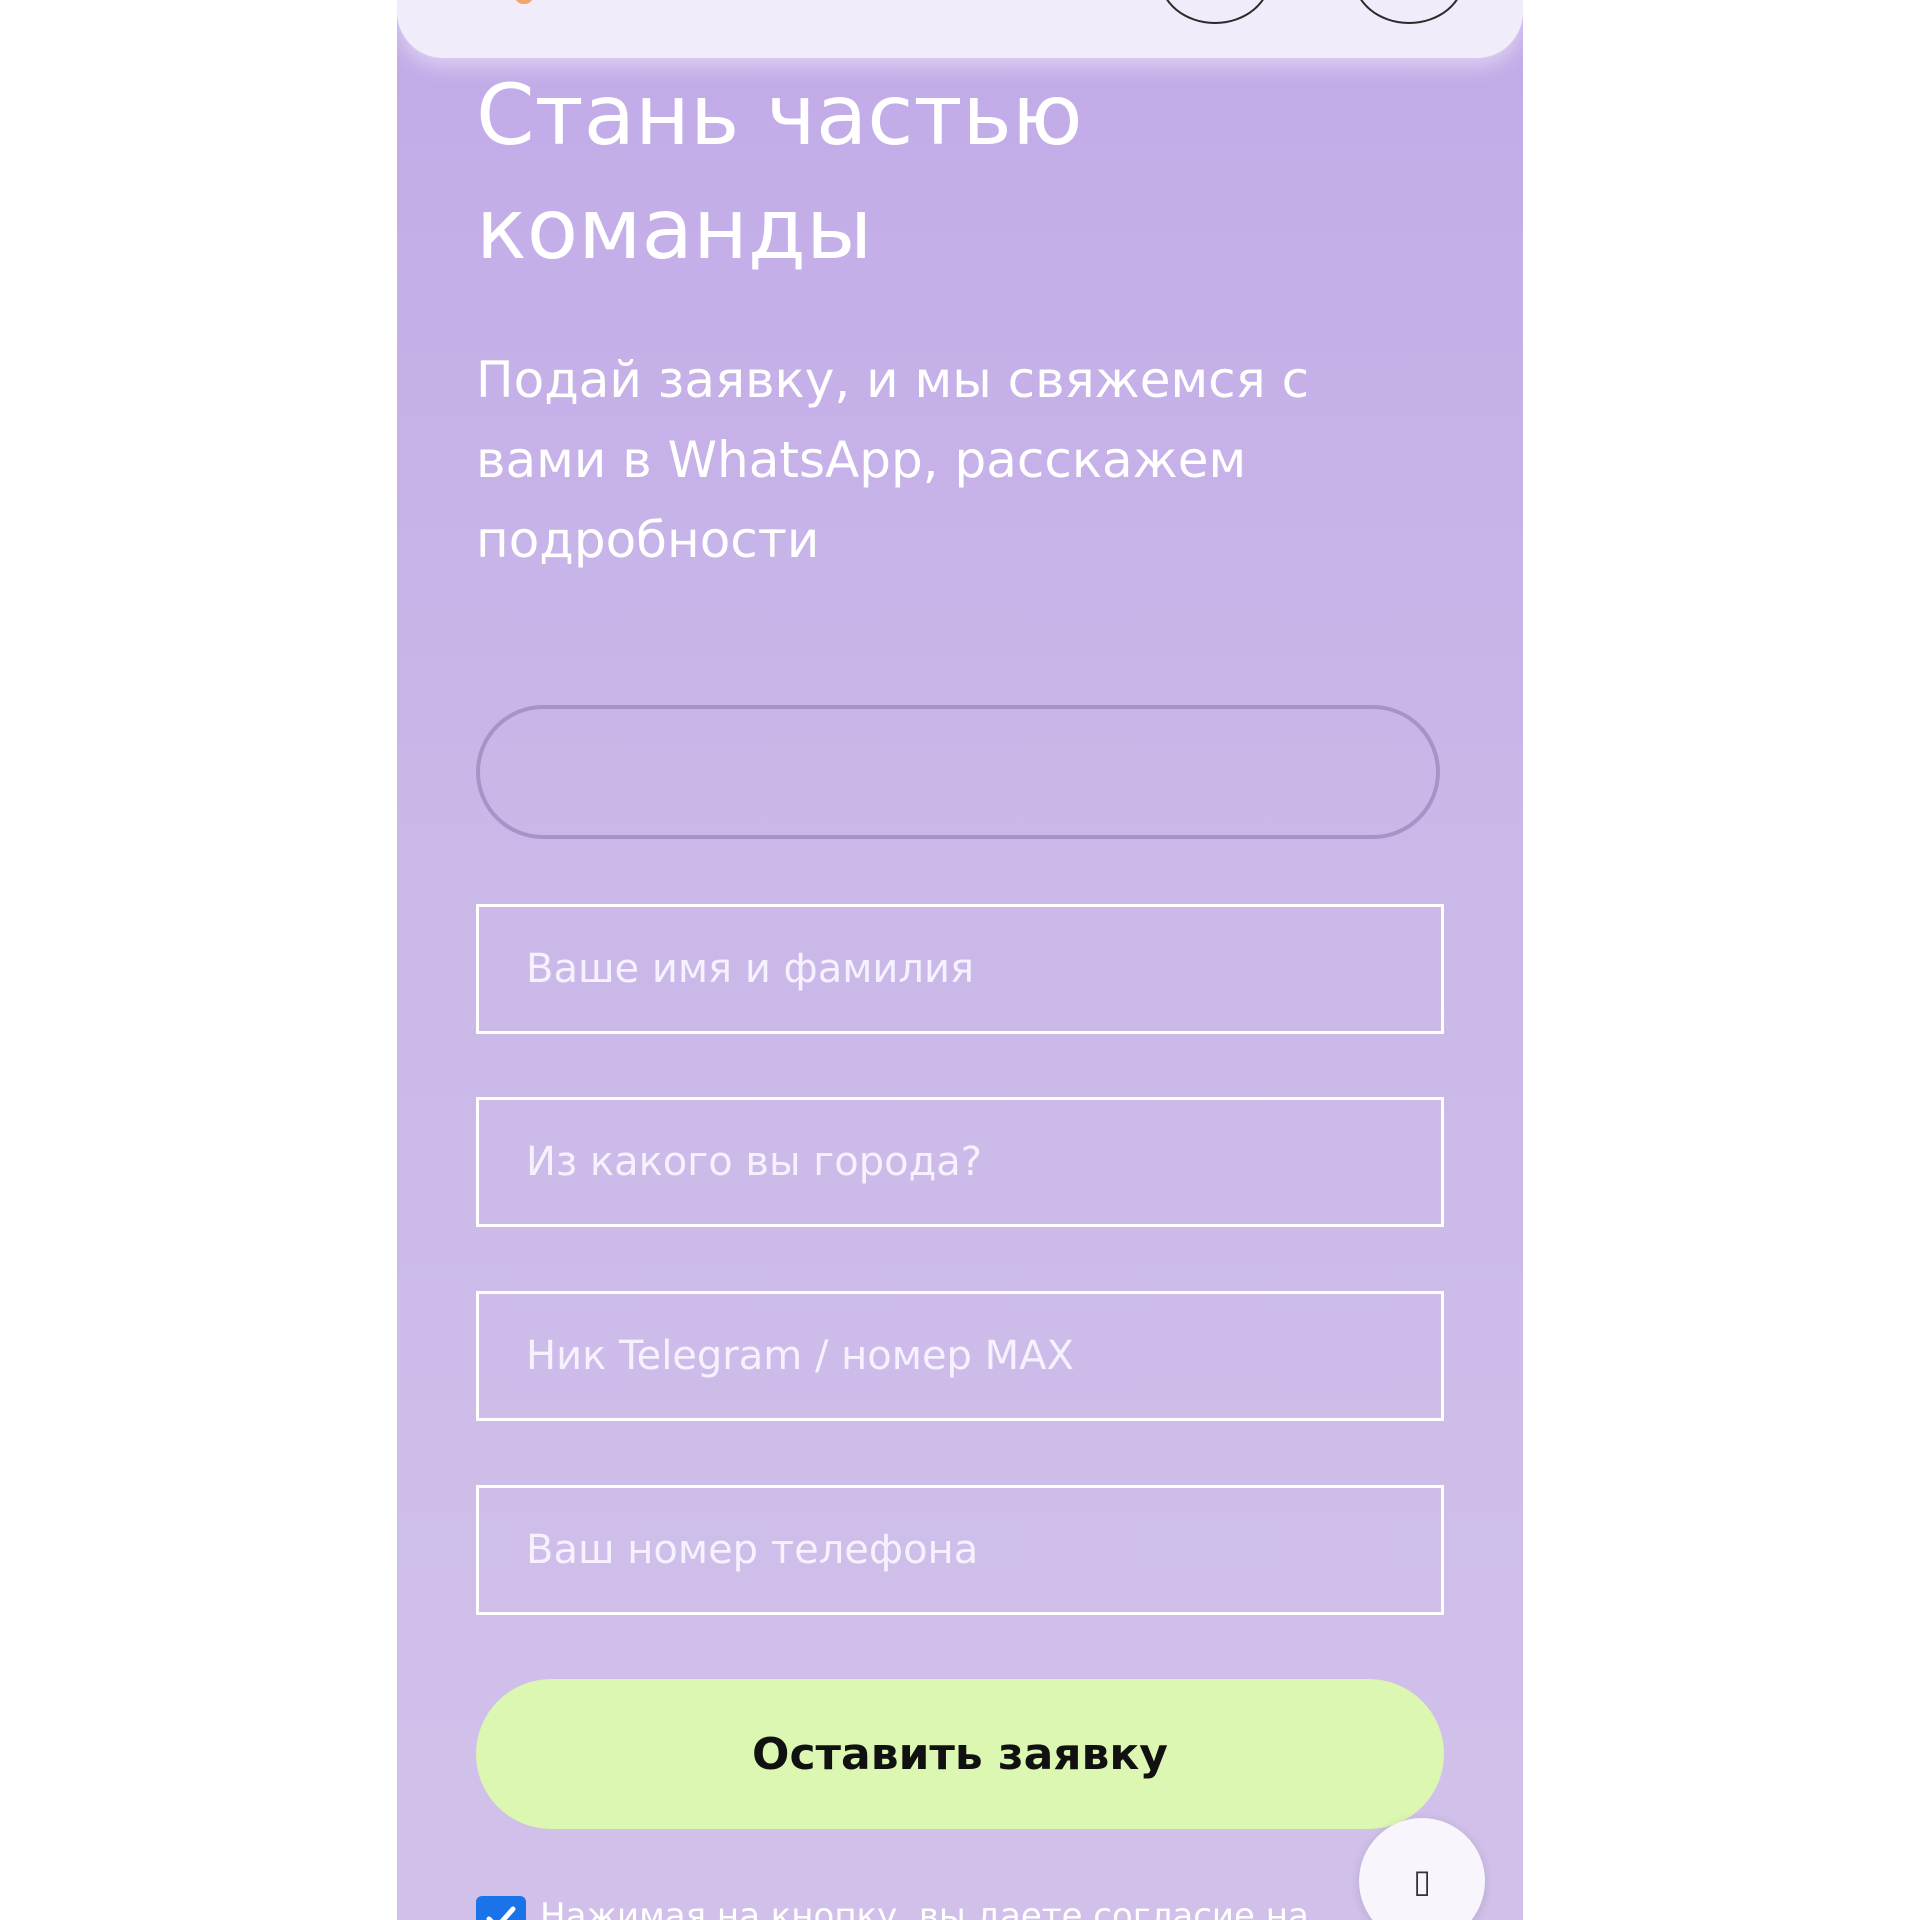  Describe the element at coordinates (960, 1754) in the screenshot. I see `submit-button: Оставить заявку` at that location.